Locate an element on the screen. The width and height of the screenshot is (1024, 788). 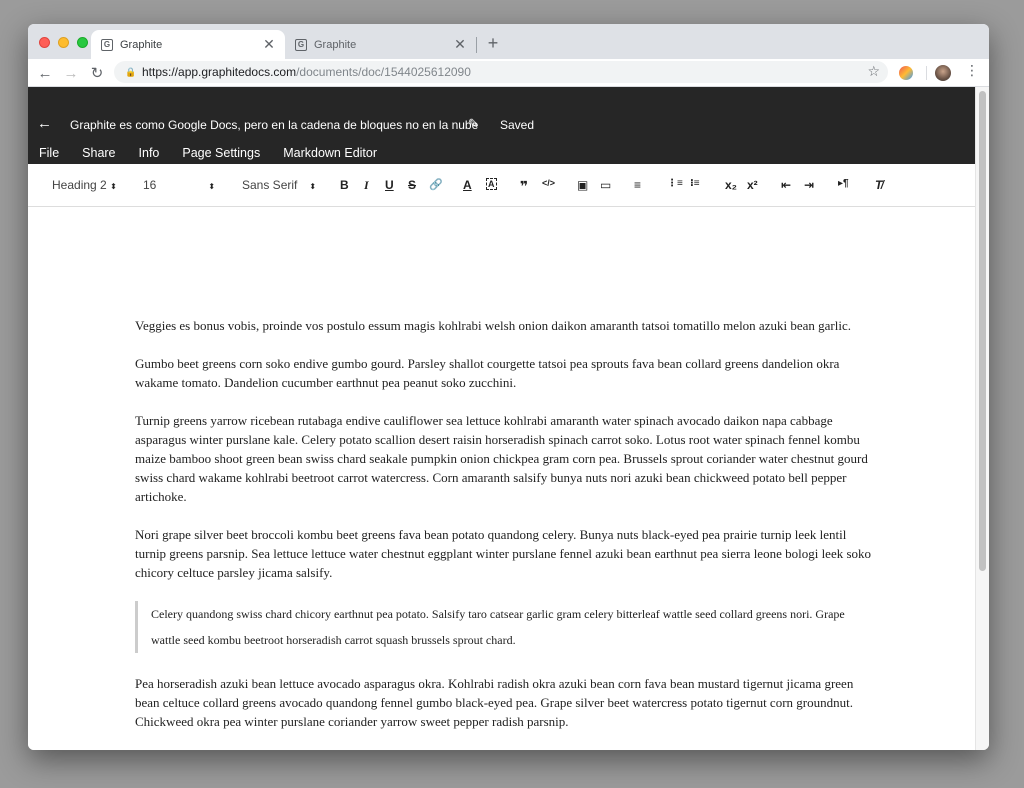
menu-file: File is located at coordinates (49, 153).